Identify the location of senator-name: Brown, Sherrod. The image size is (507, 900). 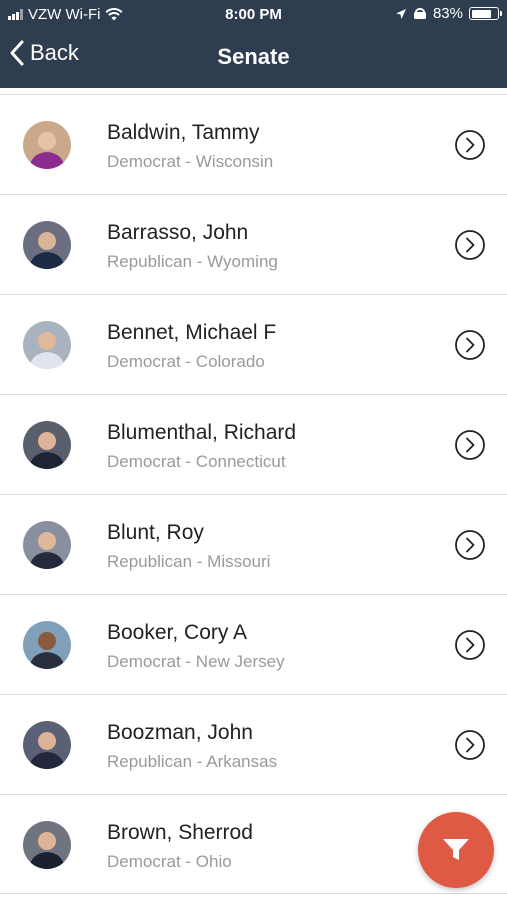
(180, 832).